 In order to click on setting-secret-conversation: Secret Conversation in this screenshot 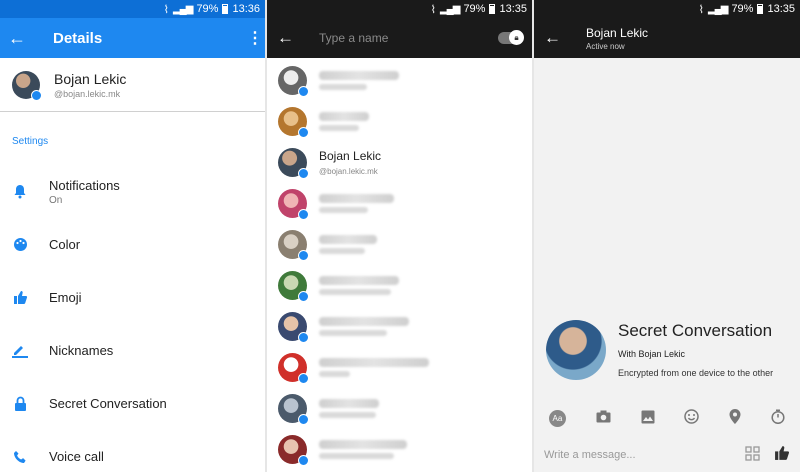, I will do `click(132, 403)`.